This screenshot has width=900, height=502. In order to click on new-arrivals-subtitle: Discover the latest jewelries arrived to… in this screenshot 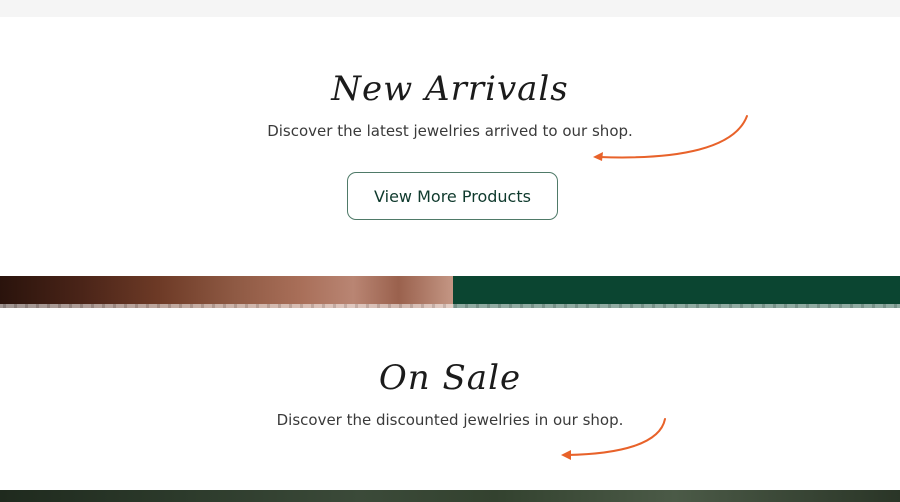, I will do `click(450, 131)`.